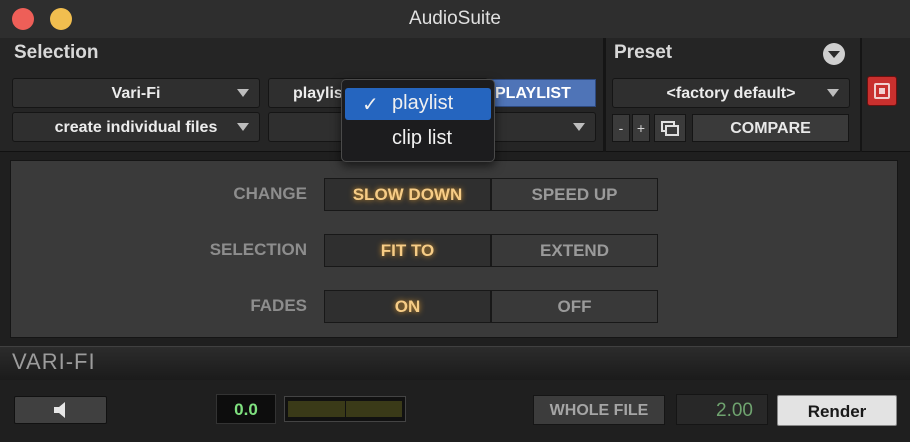 The image size is (910, 442). I want to click on fit-to-button: FIT TO, so click(407, 250).